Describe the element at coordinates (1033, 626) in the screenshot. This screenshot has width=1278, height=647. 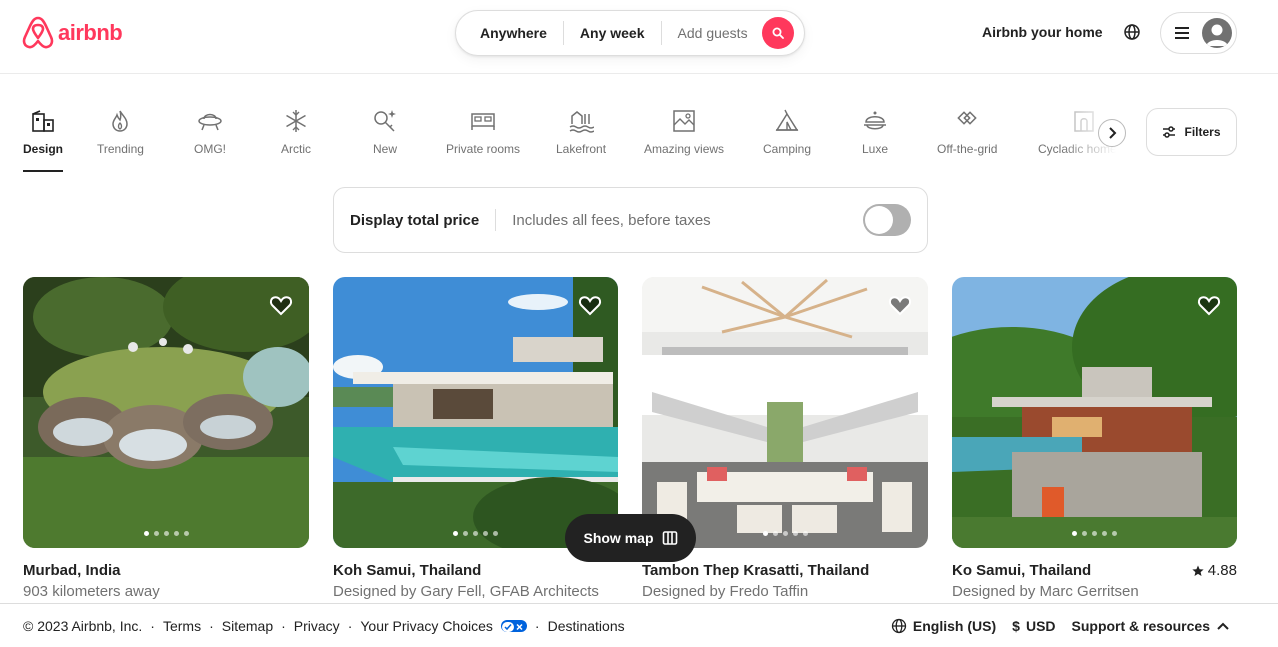
I see `currency-selector: $ USD` at that location.